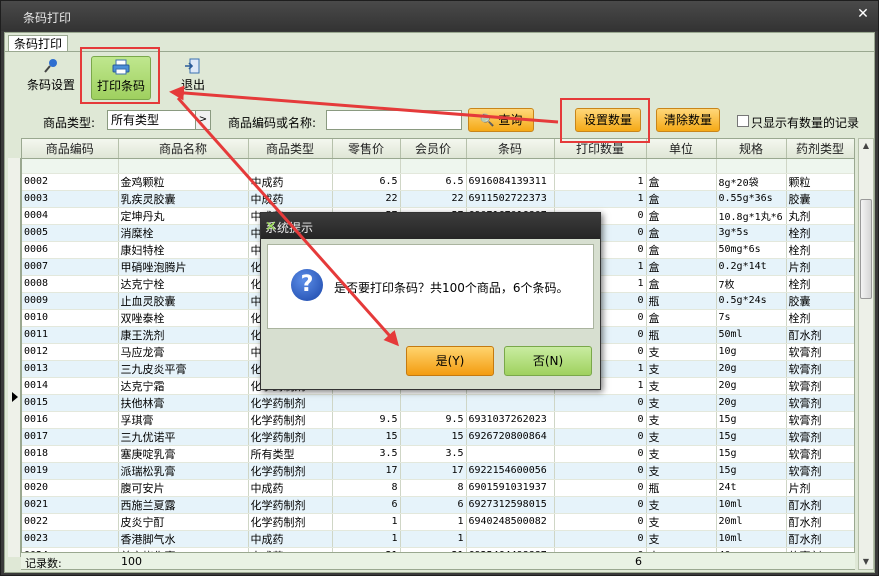 The height and width of the screenshot is (576, 879). I want to click on table-cell: 50ml, so click(751, 335).